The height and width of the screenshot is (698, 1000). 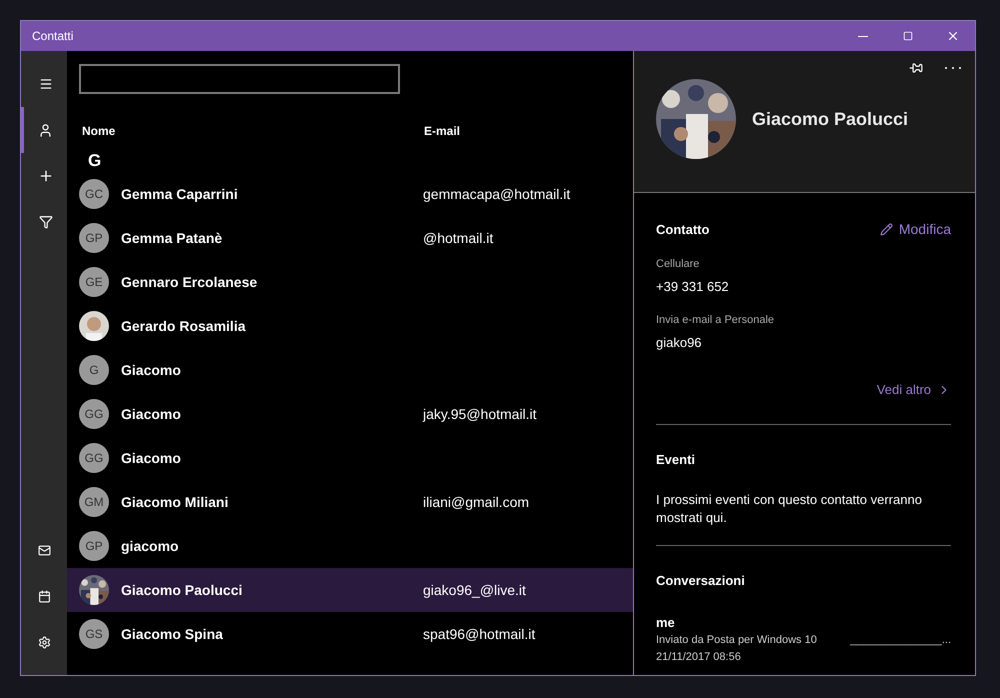 I want to click on conversation-item: me Inviato da Posta per Windows 10 _______________... 21/11/2017 08:56, so click(x=803, y=638).